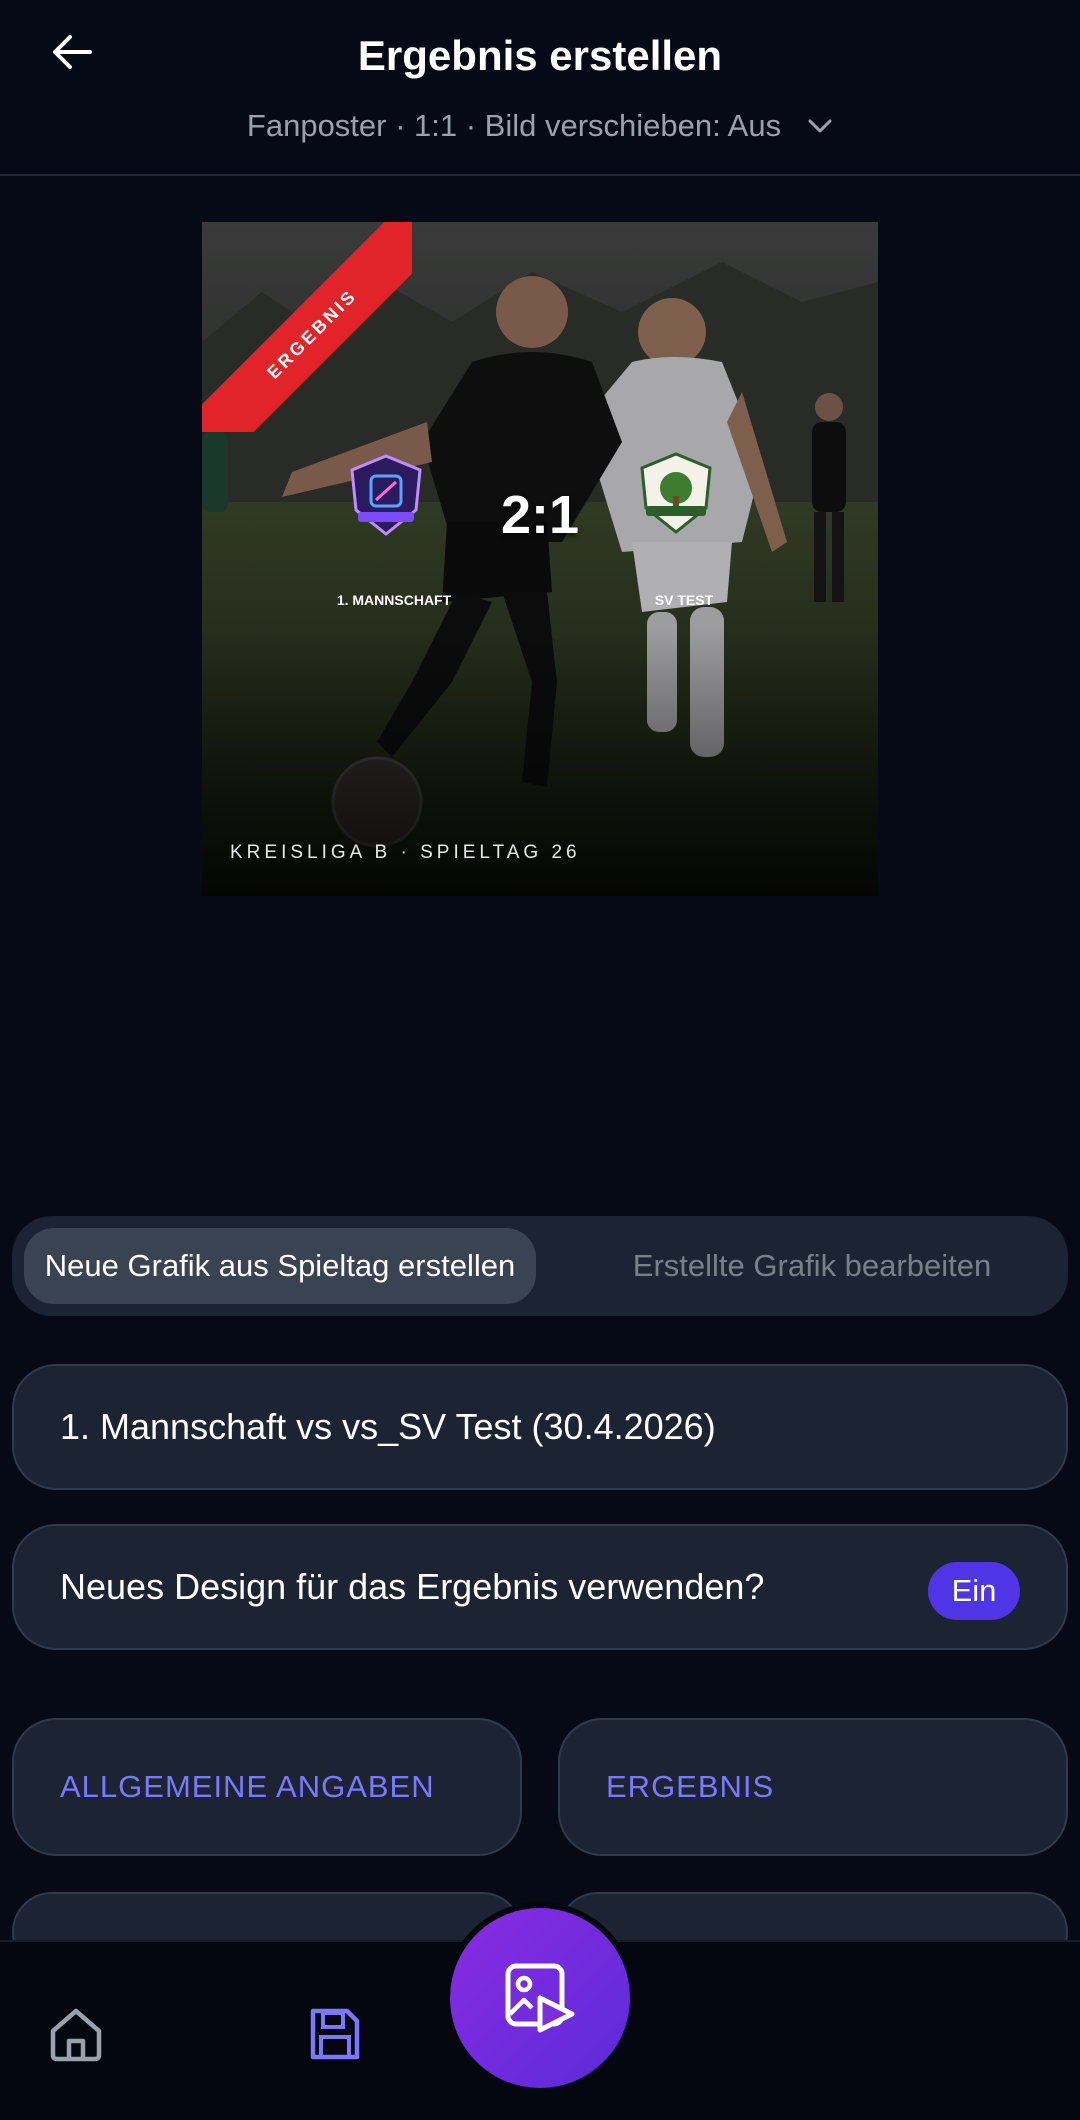  What do you see at coordinates (812, 1266) in the screenshot?
I see `segment-edit-graphic: Erstellte Grafik bearbeiten` at bounding box center [812, 1266].